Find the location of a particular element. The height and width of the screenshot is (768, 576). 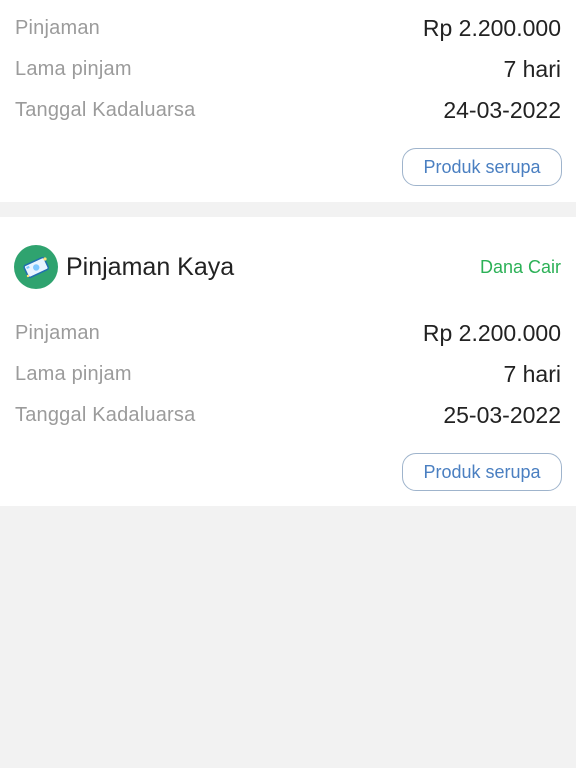

brand: Pinjaman Kaya is located at coordinates (124, 267).